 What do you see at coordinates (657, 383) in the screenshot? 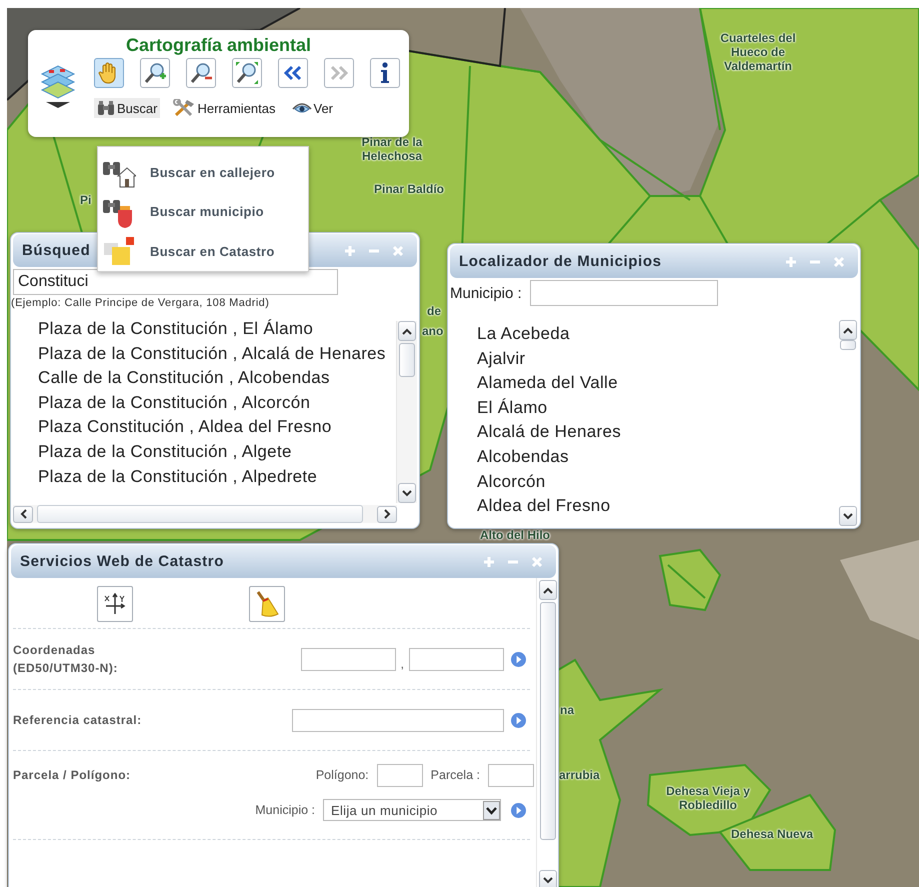
I see `municipality-item: Alameda del Valle` at bounding box center [657, 383].